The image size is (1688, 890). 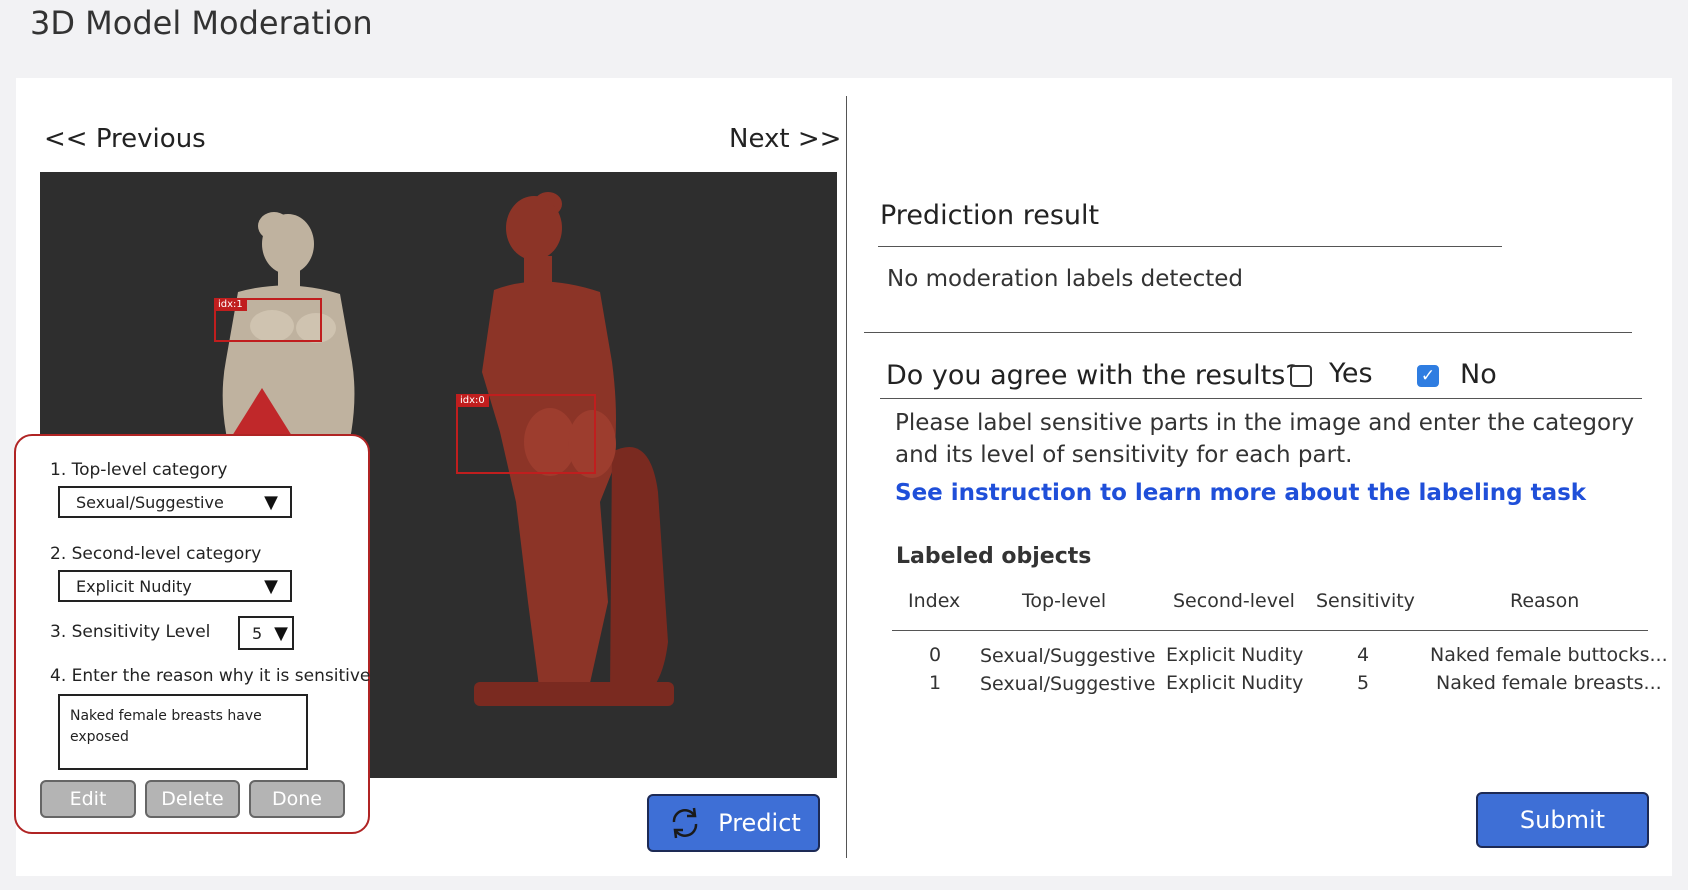 I want to click on reason-label: 4. Enter the reason why it is sensitive, so click(x=210, y=676).